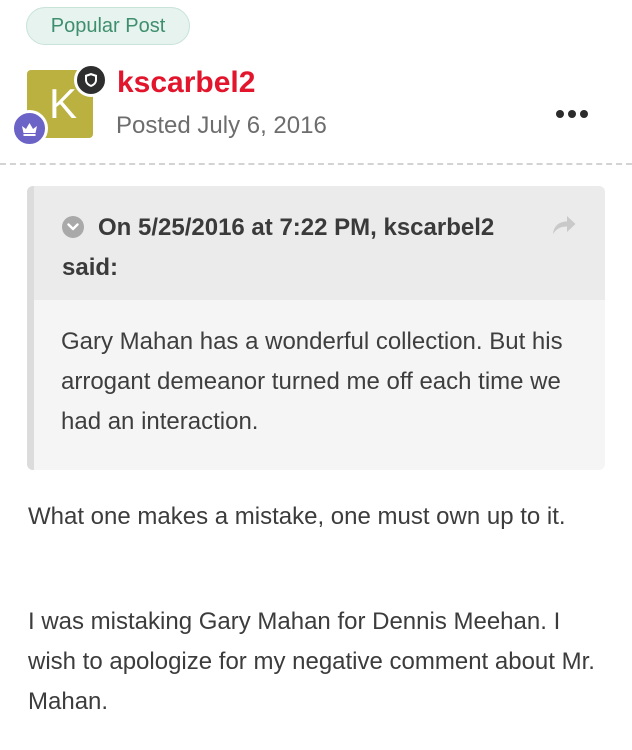  I want to click on share-arrow-icon, so click(564, 225).